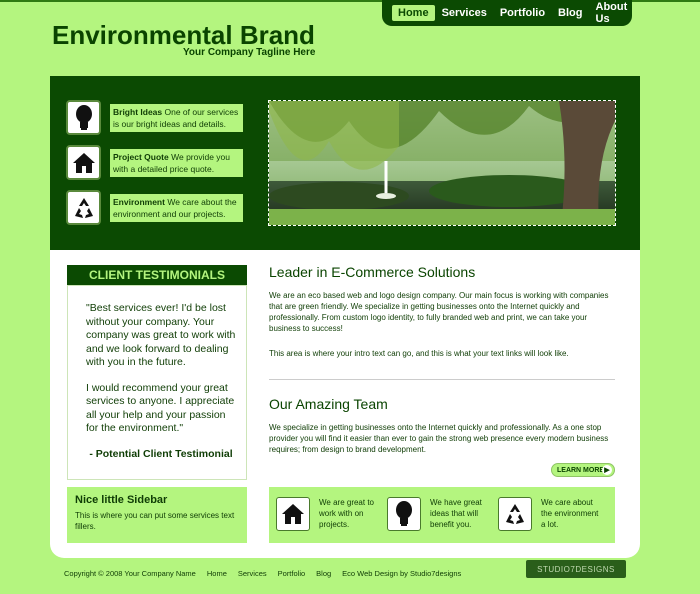  I want to click on footer-copyright: Copyright © 2008 Your Company Name, so click(130, 573).